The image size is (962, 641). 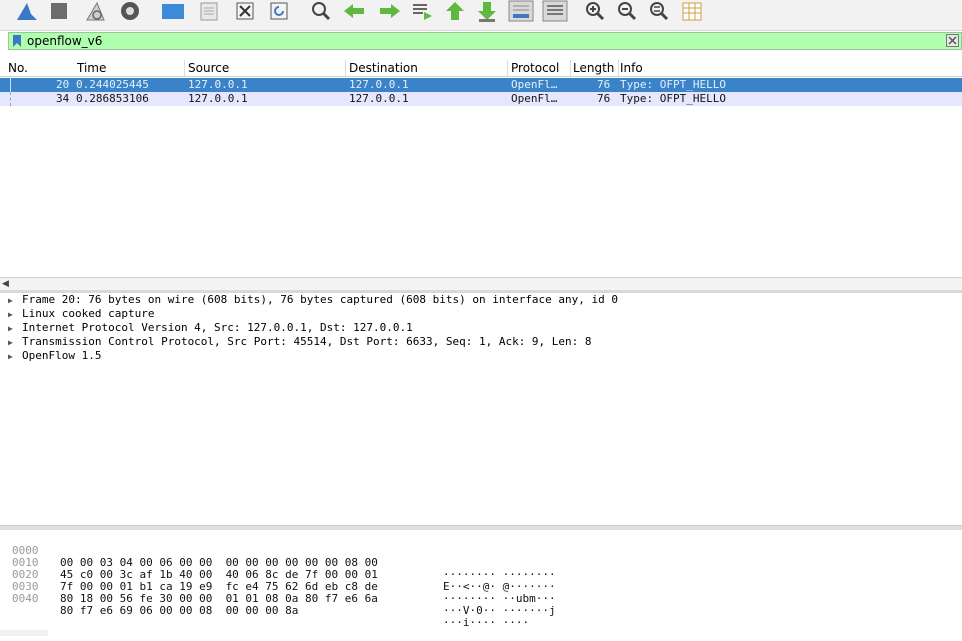 I want to click on restart-capture-icon, so click(x=97, y=11).